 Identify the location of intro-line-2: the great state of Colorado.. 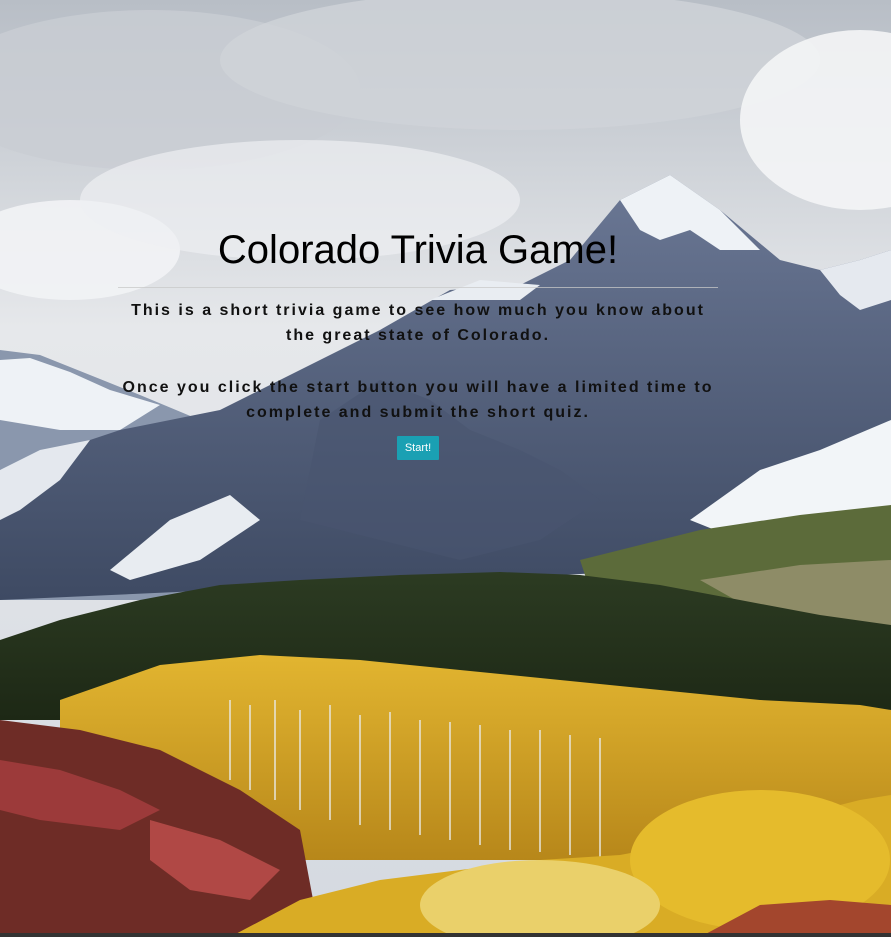
(418, 335).